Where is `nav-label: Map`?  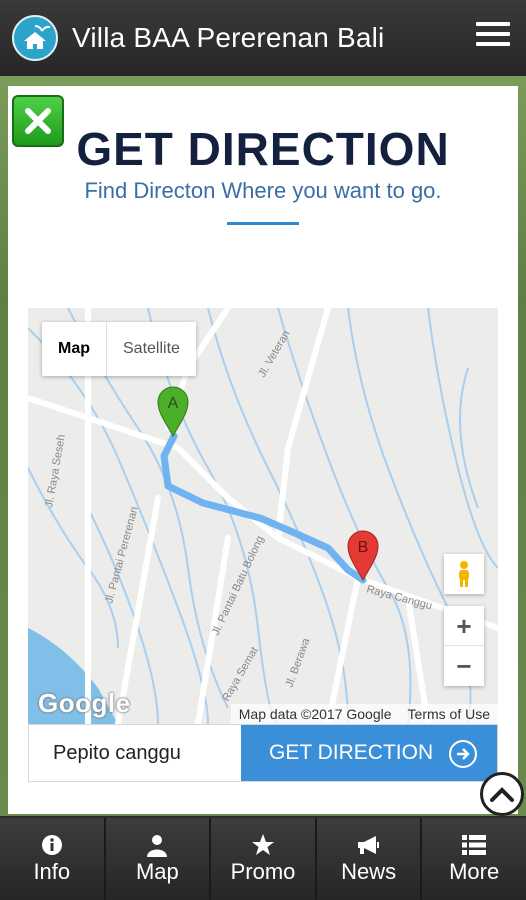
nav-label: Map is located at coordinates (157, 871).